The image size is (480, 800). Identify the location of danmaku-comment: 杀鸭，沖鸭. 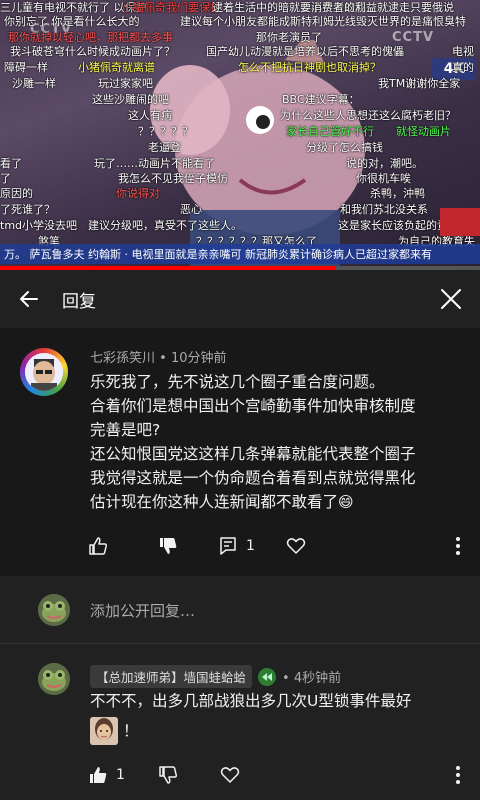
(397, 193).